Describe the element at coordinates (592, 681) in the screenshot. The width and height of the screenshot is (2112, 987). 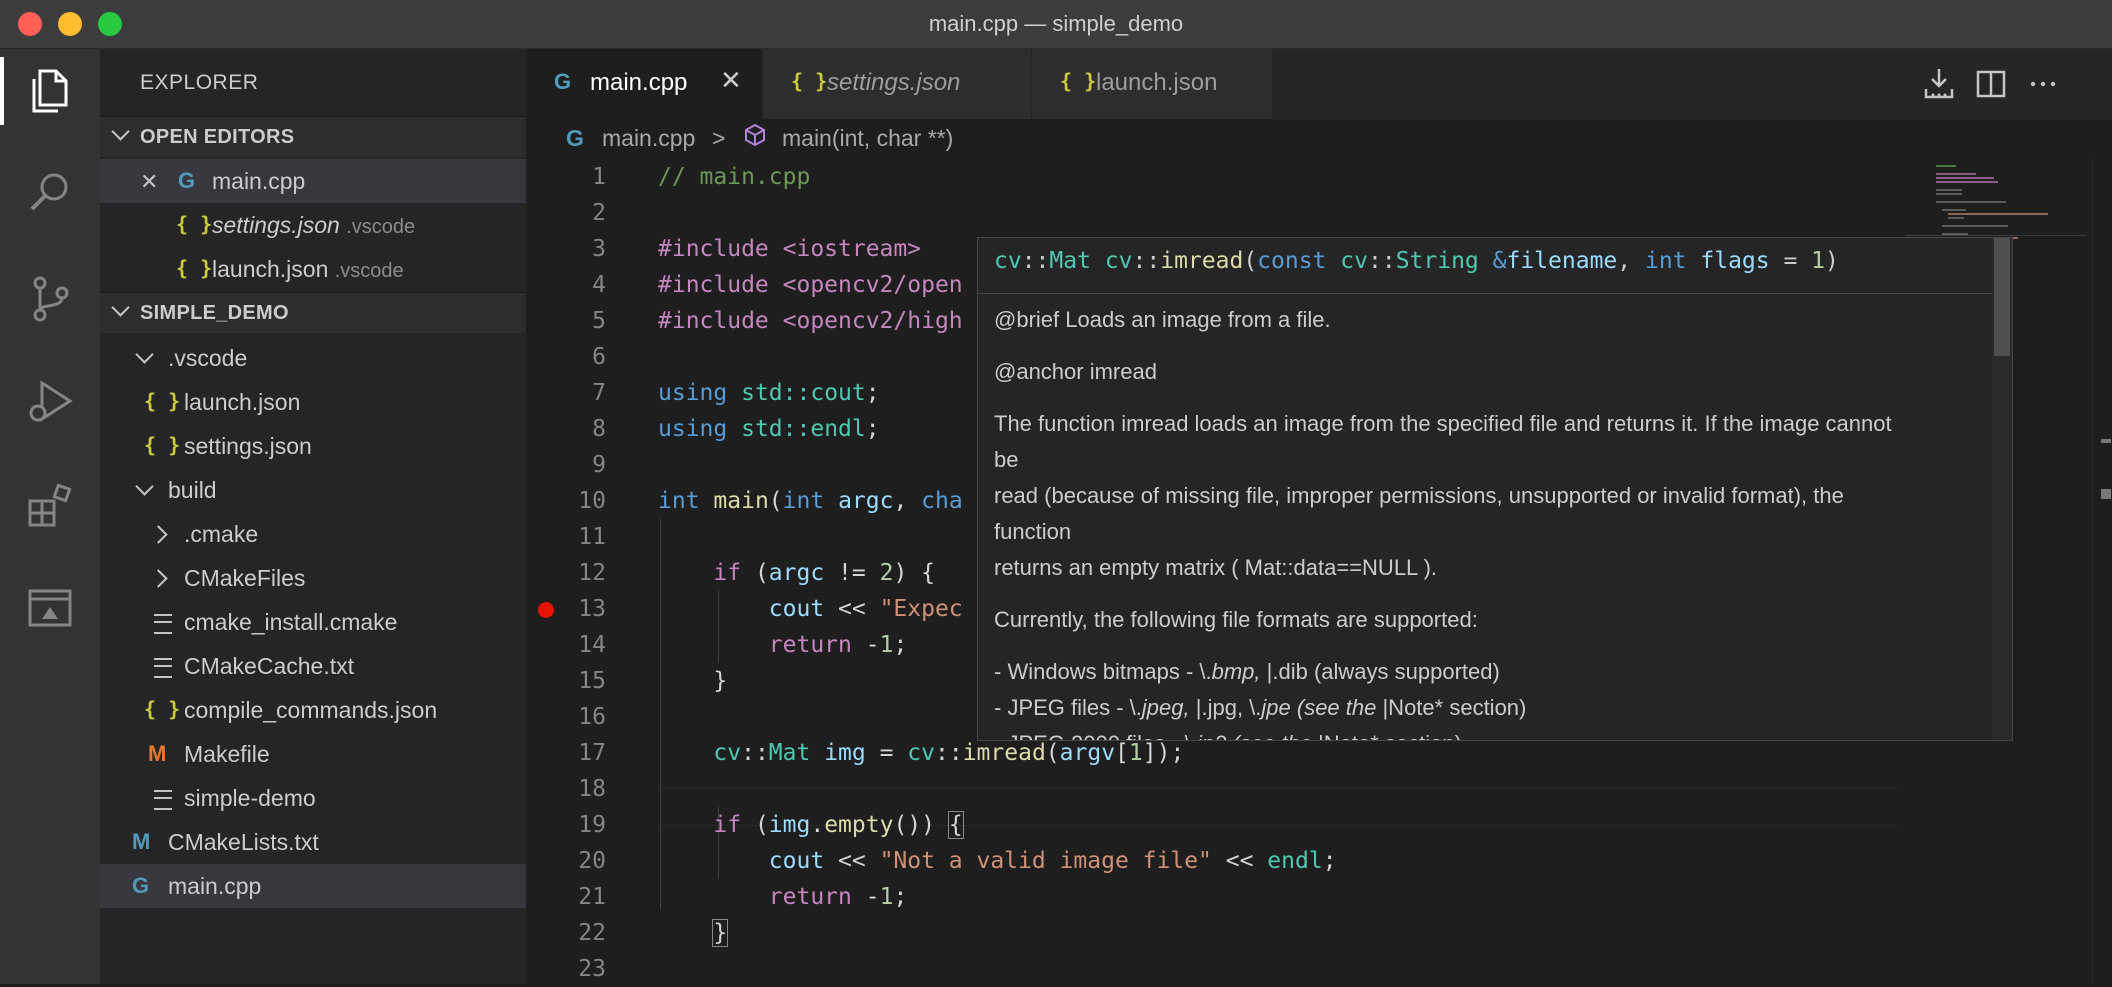
I see `line-number: 15` at that location.